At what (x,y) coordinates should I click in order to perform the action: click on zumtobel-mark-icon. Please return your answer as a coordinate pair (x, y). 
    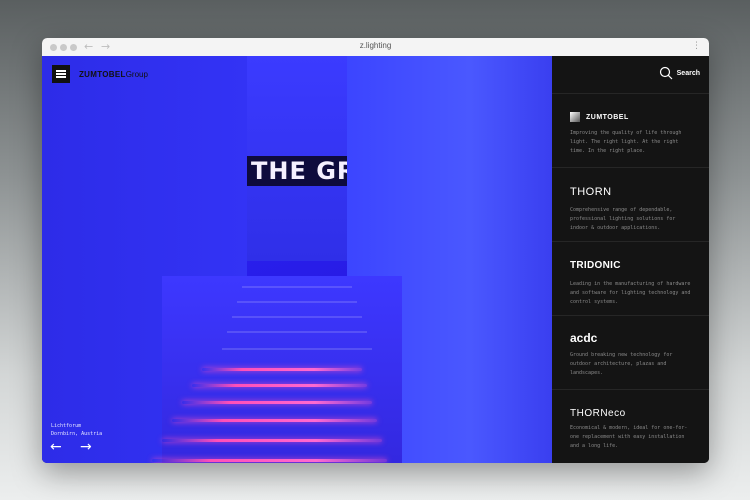
    Looking at the image, I should click on (575, 117).